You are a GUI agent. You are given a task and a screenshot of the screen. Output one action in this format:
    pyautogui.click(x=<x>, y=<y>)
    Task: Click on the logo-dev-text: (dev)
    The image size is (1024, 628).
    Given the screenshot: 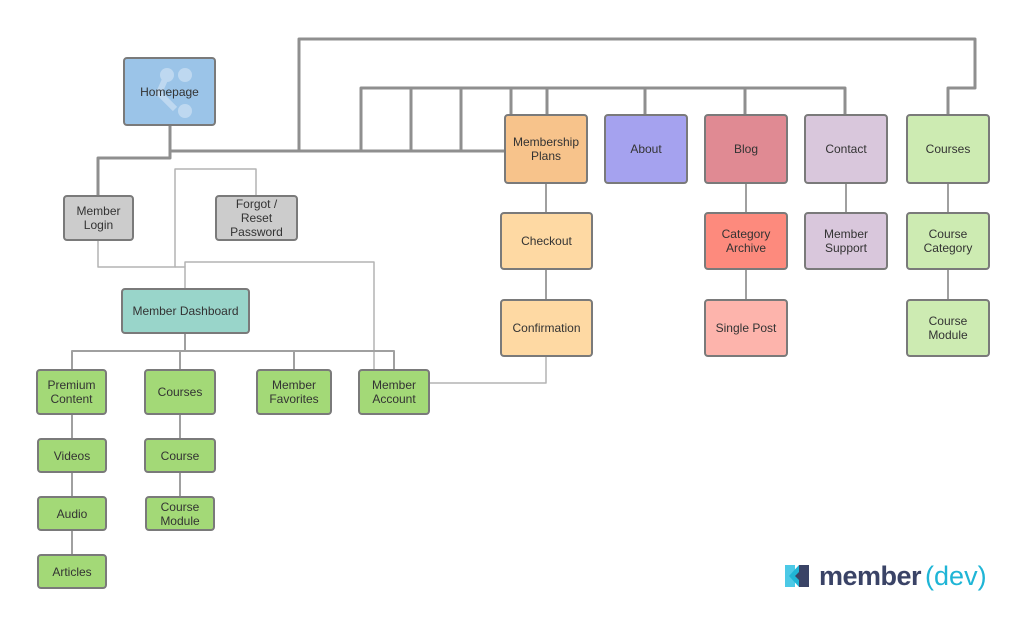 What is the action you would take?
    pyautogui.click(x=956, y=575)
    